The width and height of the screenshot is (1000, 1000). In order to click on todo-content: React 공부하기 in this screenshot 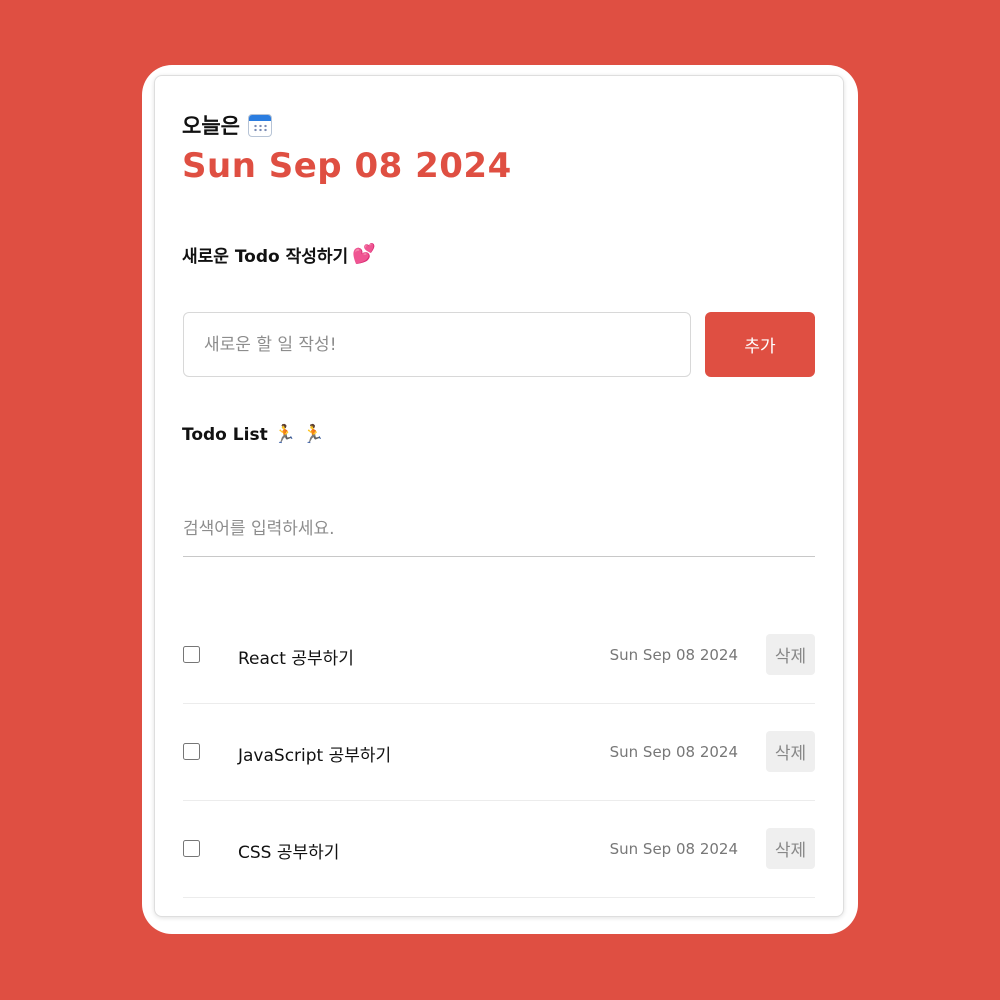, I will do `click(296, 659)`.